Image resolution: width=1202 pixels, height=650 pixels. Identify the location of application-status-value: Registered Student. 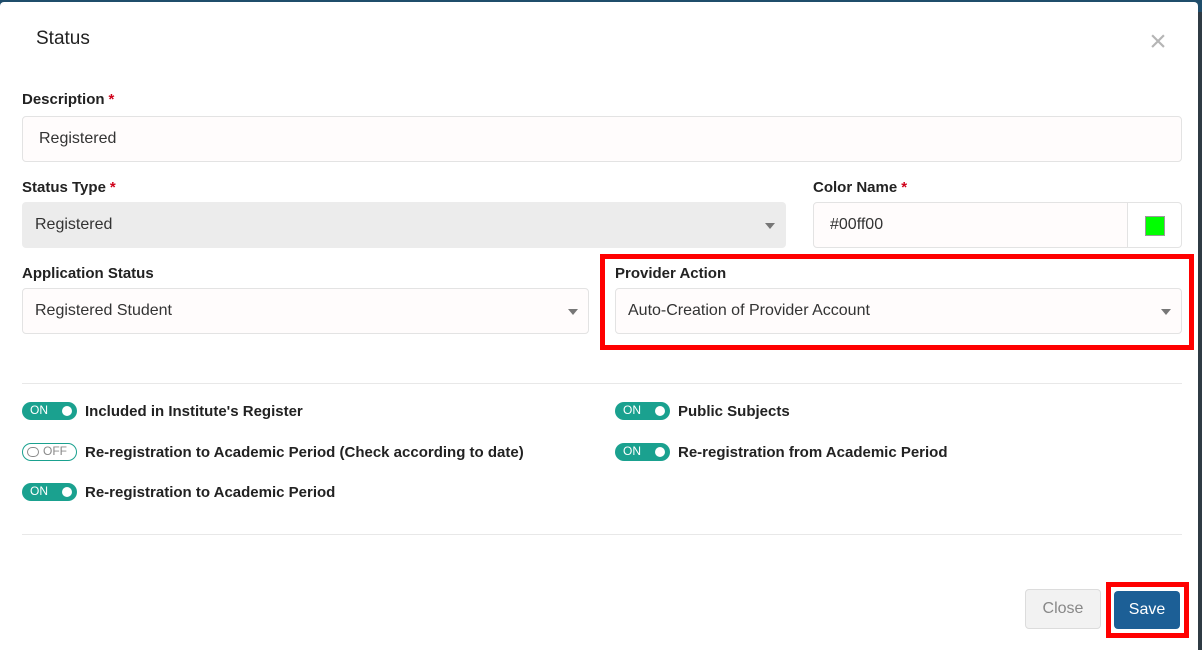
(103, 310).